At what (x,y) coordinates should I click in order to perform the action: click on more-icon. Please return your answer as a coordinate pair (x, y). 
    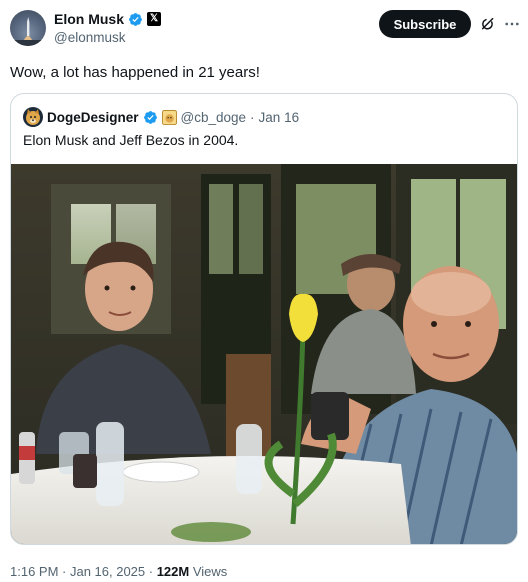
    Looking at the image, I should click on (512, 24).